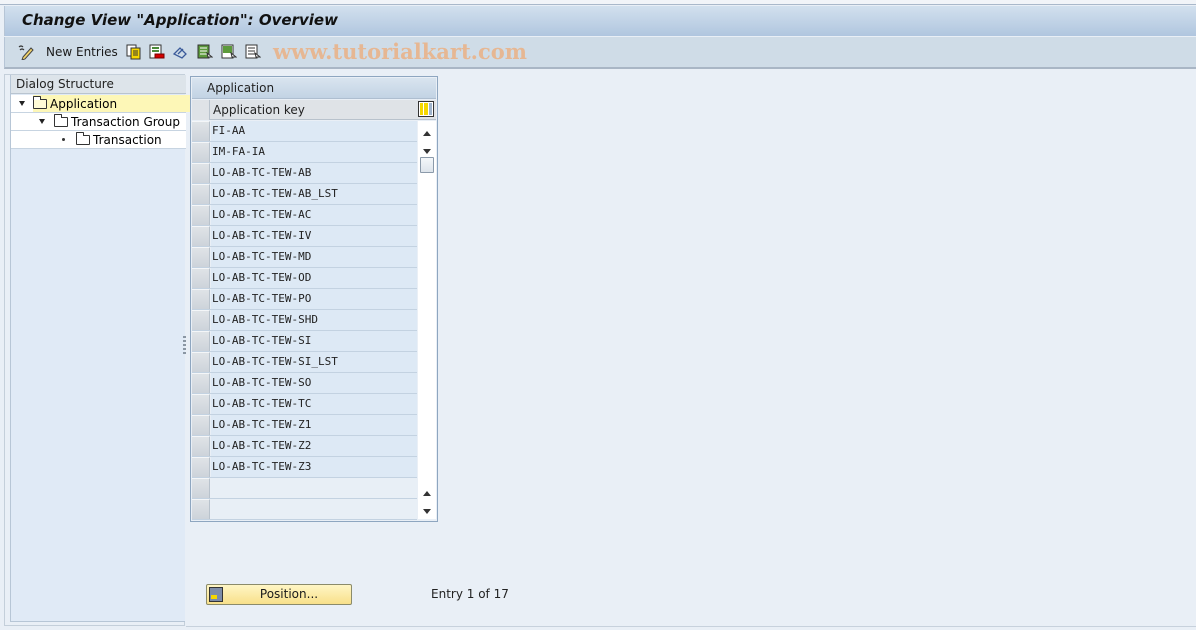 This screenshot has width=1196, height=630. I want to click on copy-icon, so click(133, 52).